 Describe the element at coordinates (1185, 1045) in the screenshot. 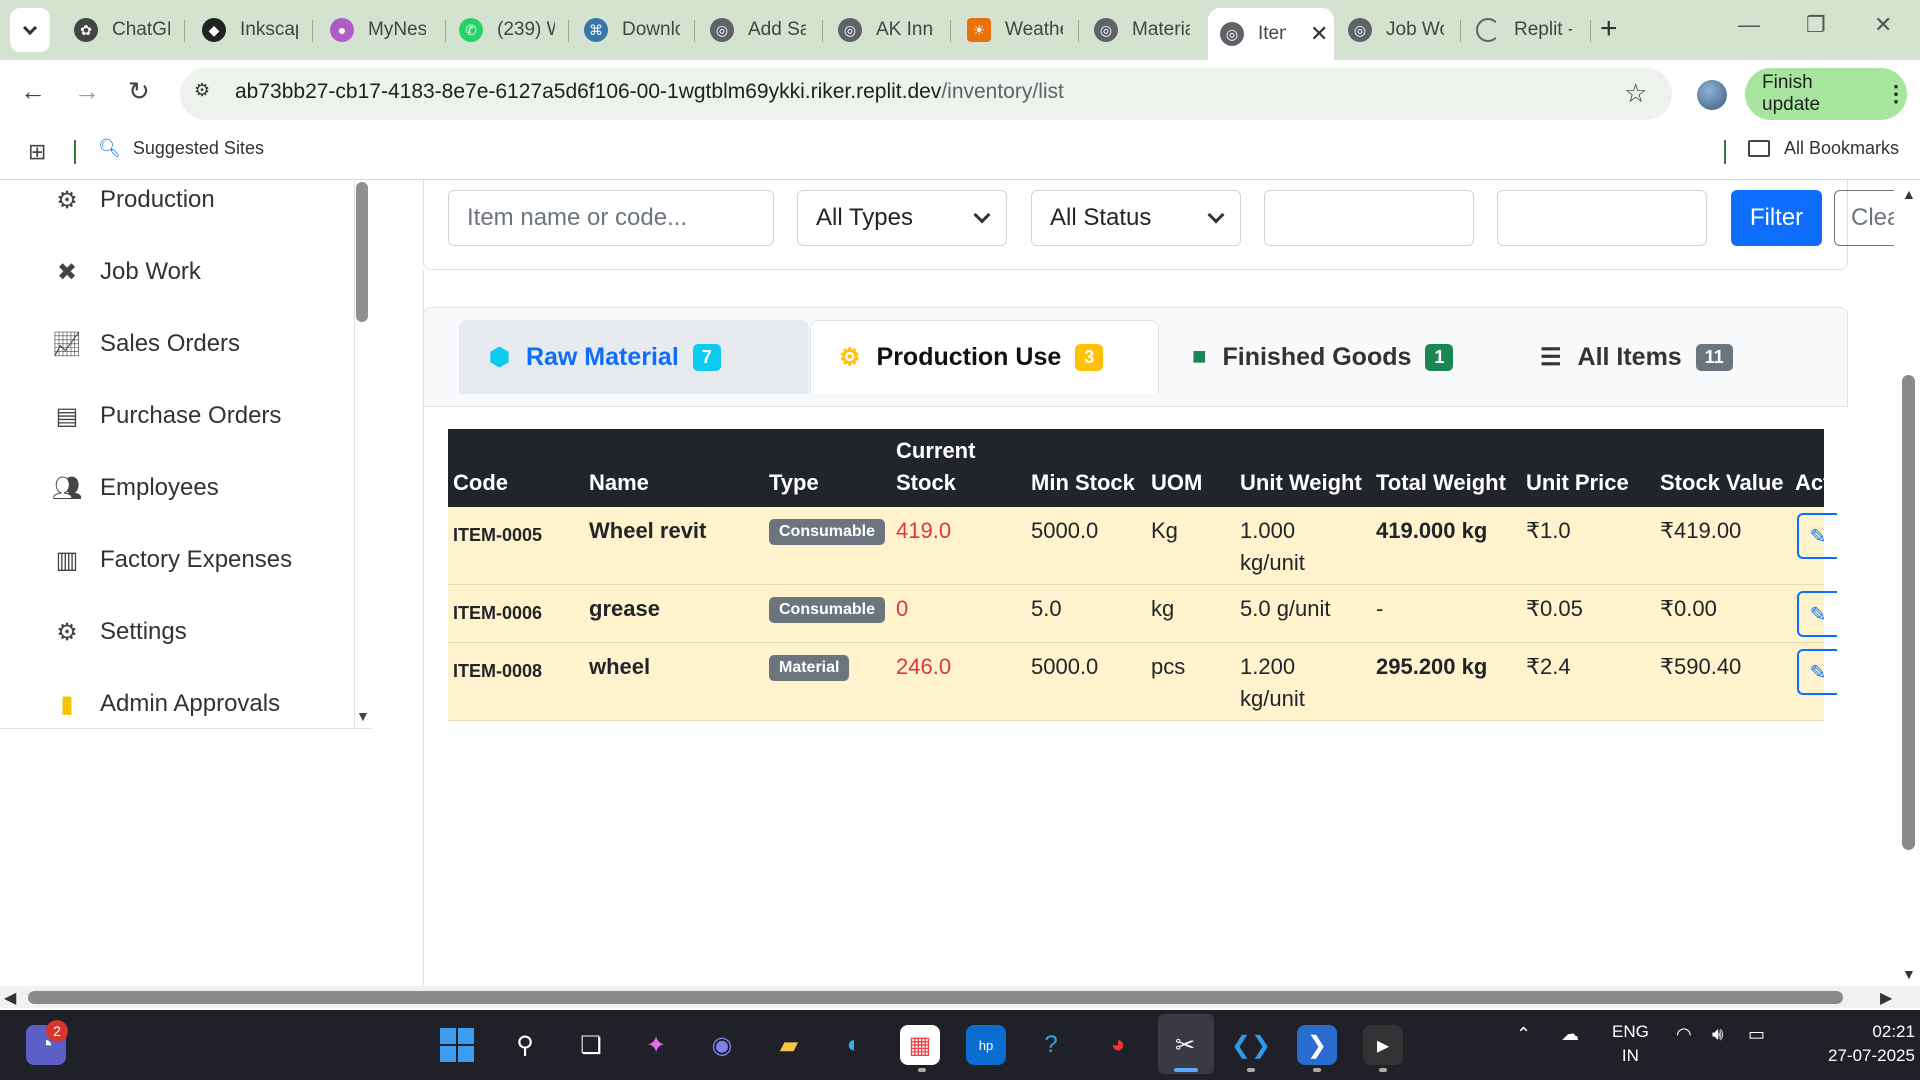

I see `snipping-tool-icon: ✂` at that location.